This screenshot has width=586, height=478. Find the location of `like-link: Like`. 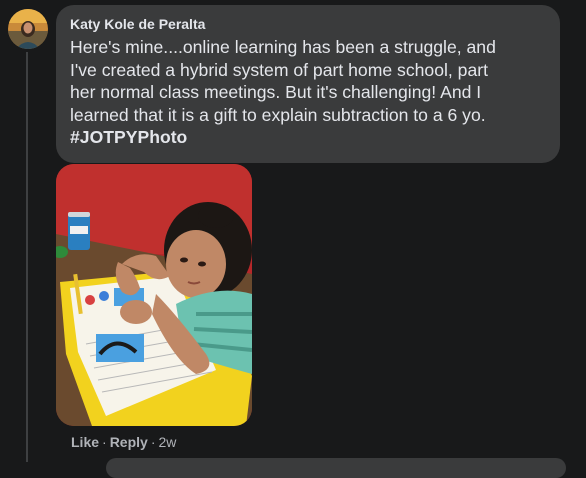

like-link: Like is located at coordinates (85, 442).